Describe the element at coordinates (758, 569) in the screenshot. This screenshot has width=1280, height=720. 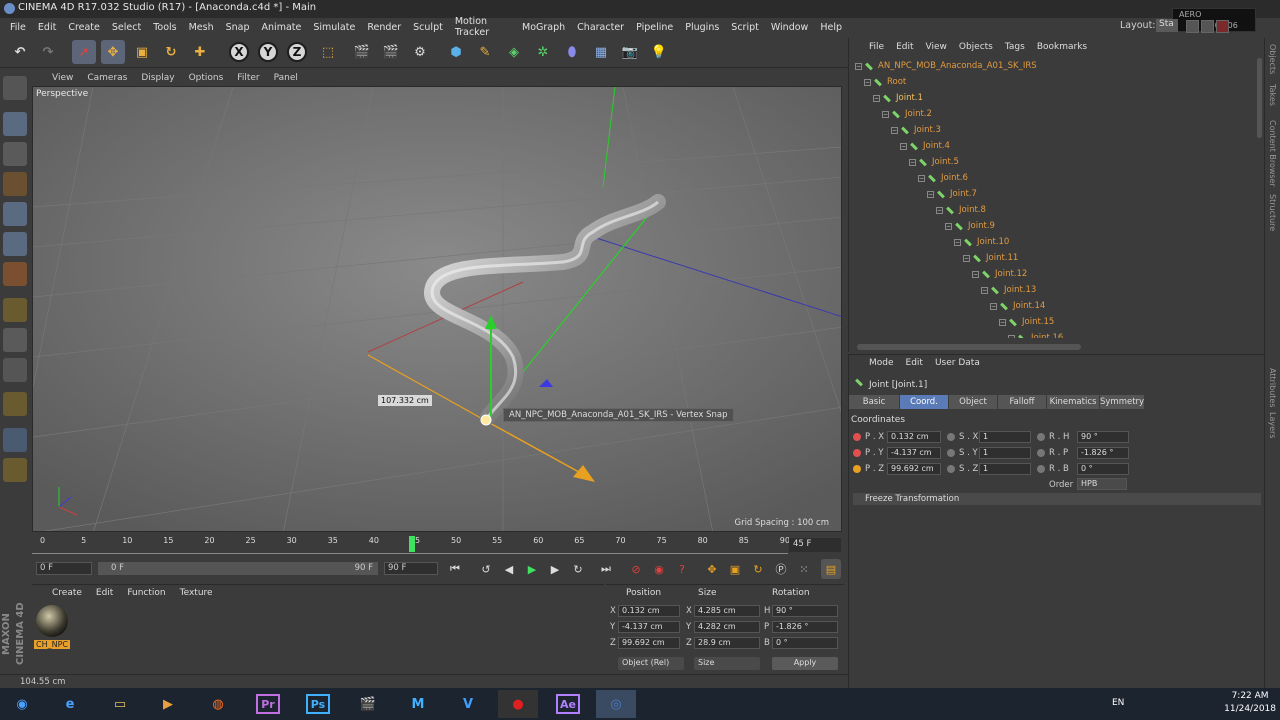
I see `key-rotation-icon: ↻` at that location.